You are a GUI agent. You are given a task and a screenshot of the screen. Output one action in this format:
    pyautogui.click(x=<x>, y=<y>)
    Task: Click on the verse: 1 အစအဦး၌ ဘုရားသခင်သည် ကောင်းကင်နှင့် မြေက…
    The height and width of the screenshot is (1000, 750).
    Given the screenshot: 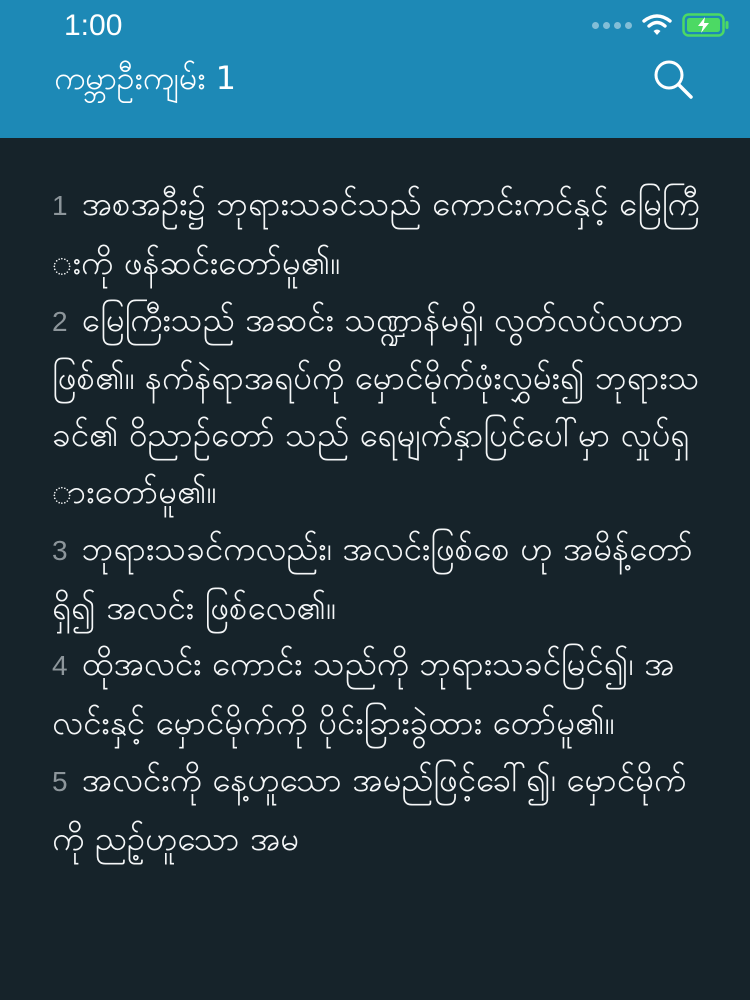 What is the action you would take?
    pyautogui.click(x=377, y=234)
    